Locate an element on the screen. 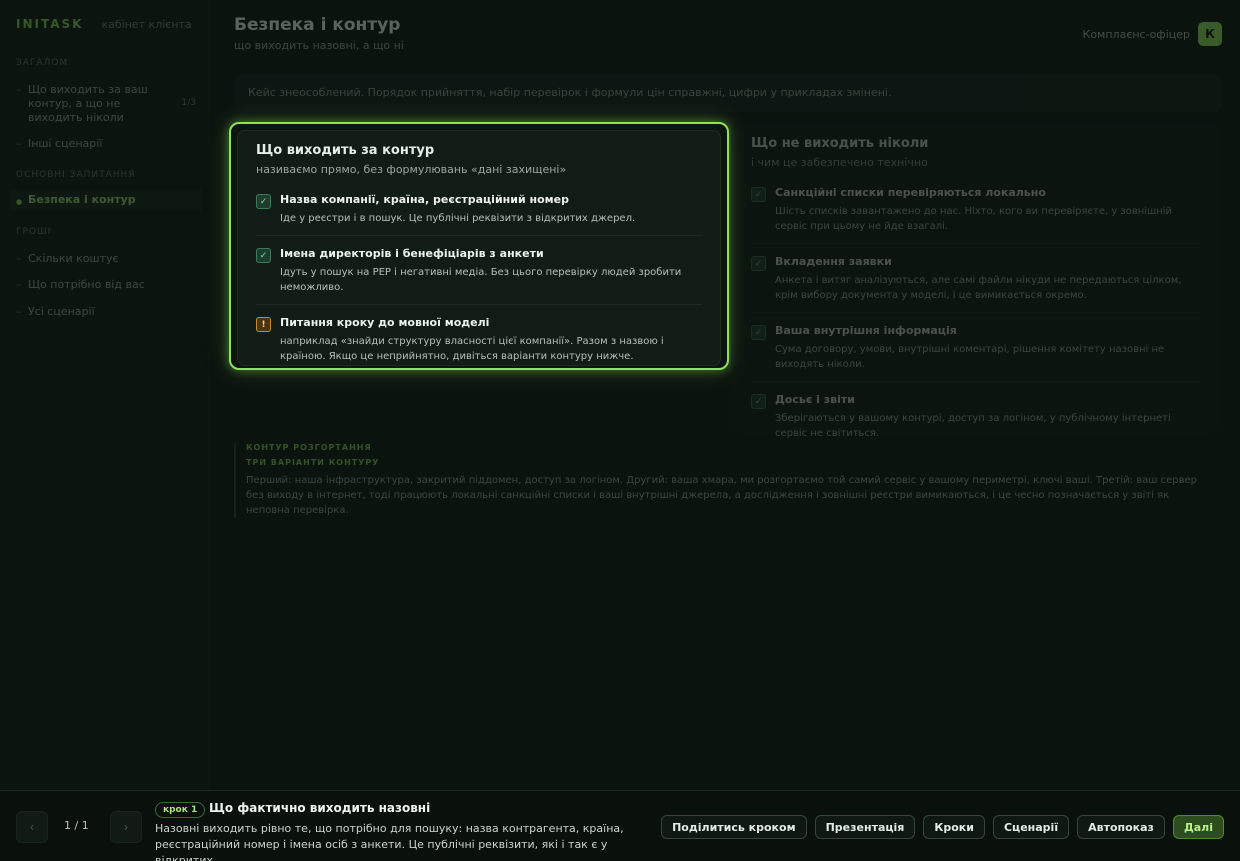  steps-button: Кроки is located at coordinates (954, 827).